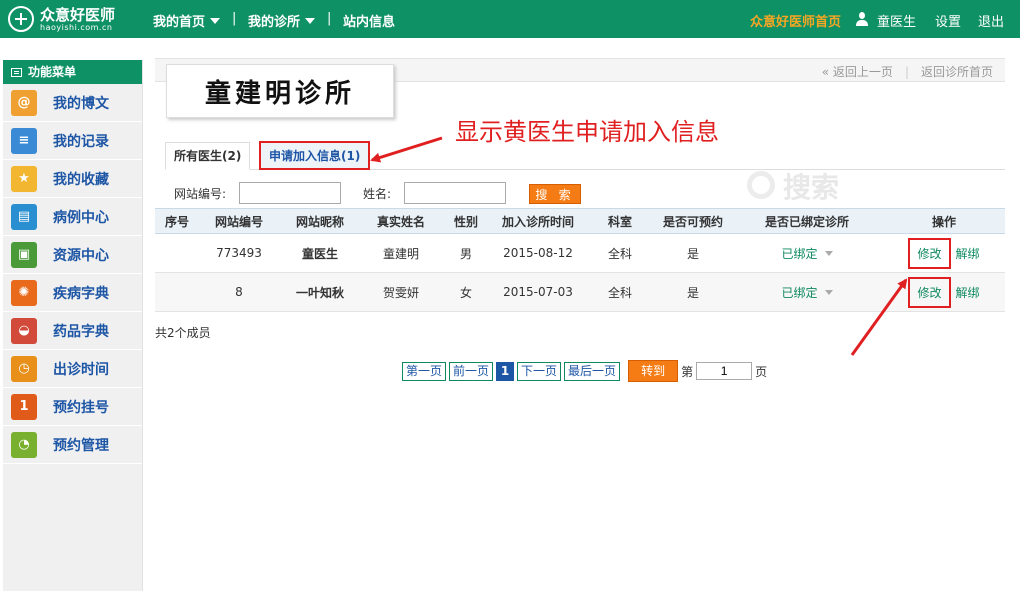 This screenshot has height=591, width=1020. What do you see at coordinates (78, 14) in the screenshot?
I see `logo-name: 众意好医师` at bounding box center [78, 14].